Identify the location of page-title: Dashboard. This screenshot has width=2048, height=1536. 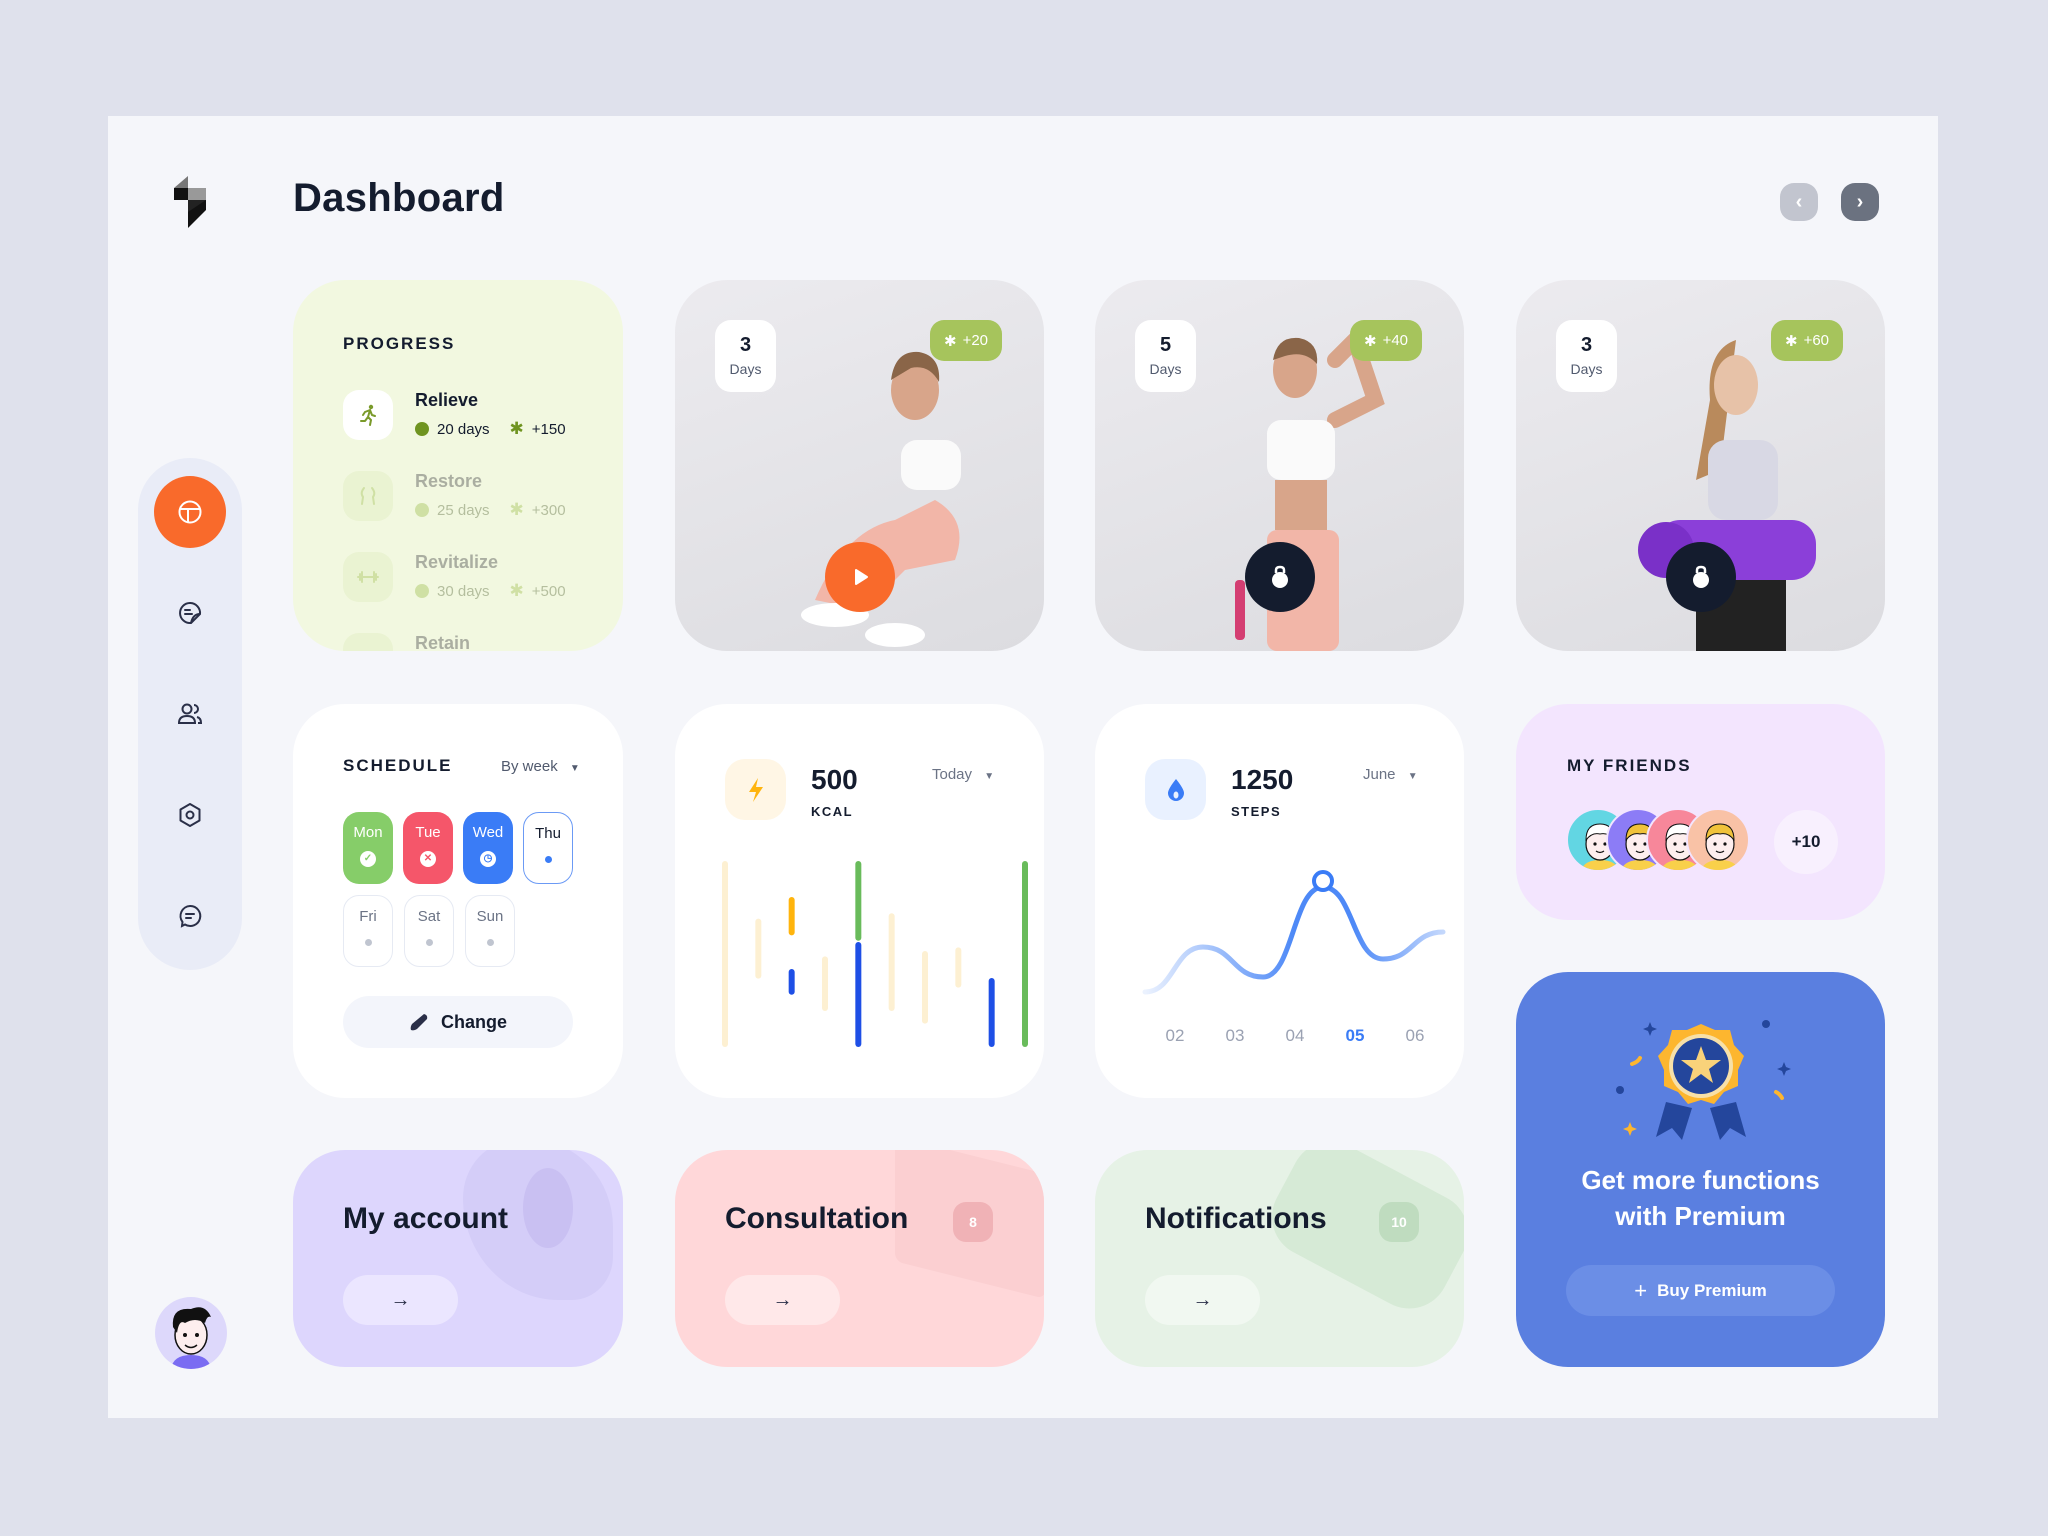
(399, 198).